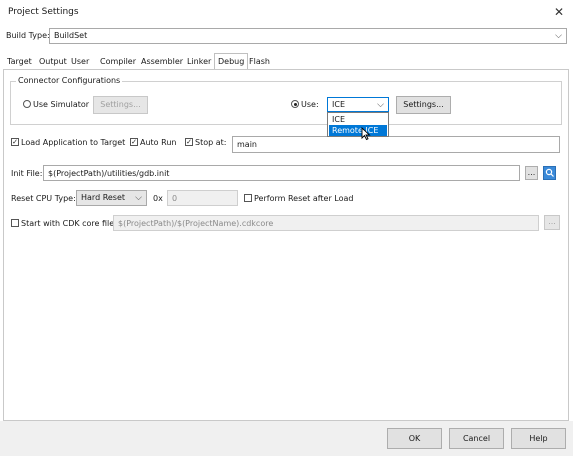  I want to click on cdk-core-label: Start with CDK core file:, so click(69, 223).